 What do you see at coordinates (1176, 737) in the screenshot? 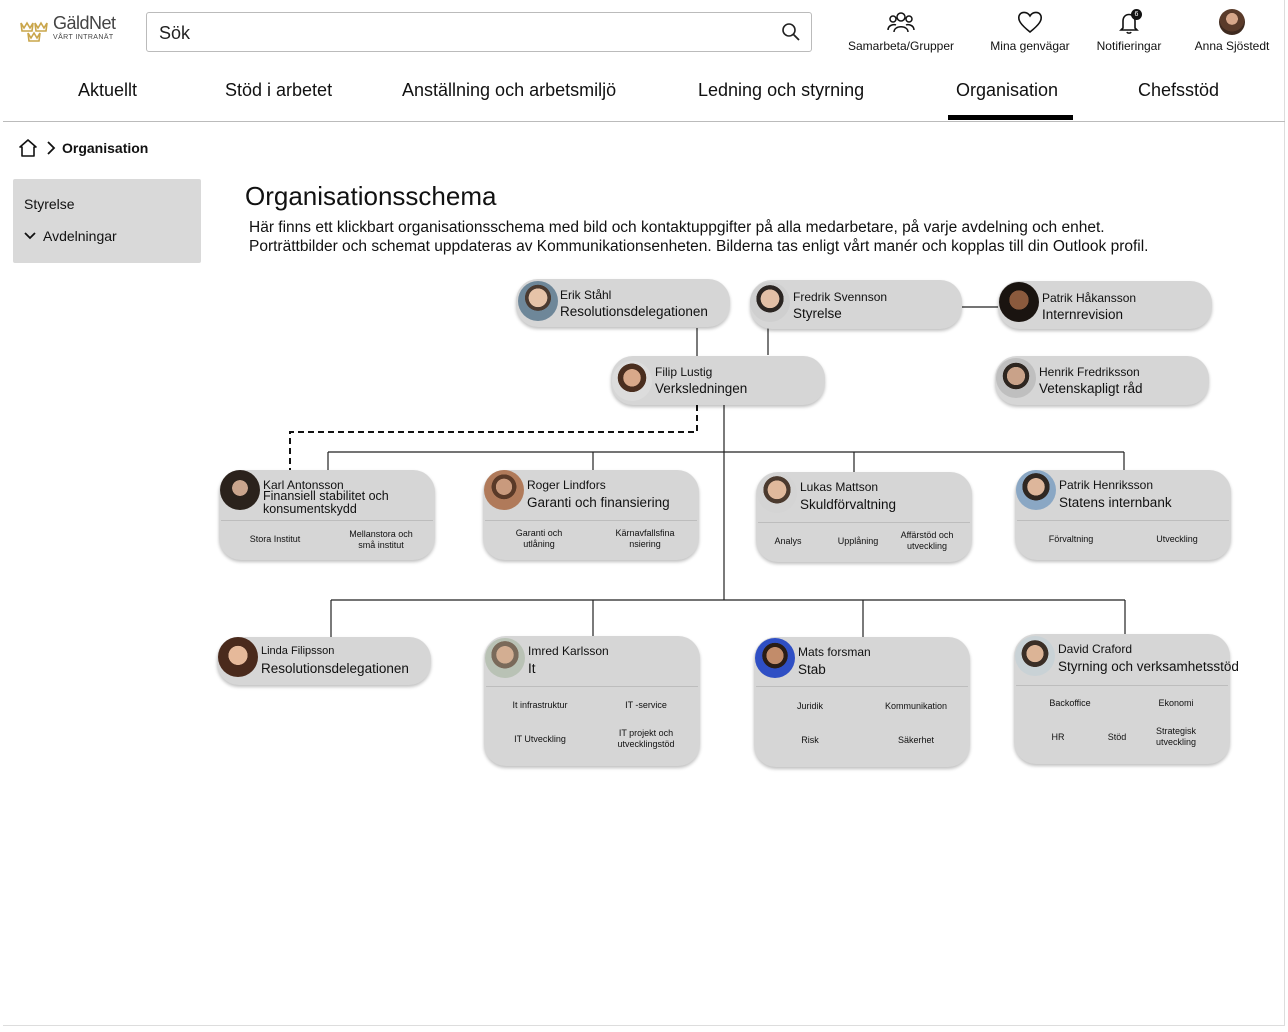
I see `sub-unit: Strategisk utveckling` at bounding box center [1176, 737].